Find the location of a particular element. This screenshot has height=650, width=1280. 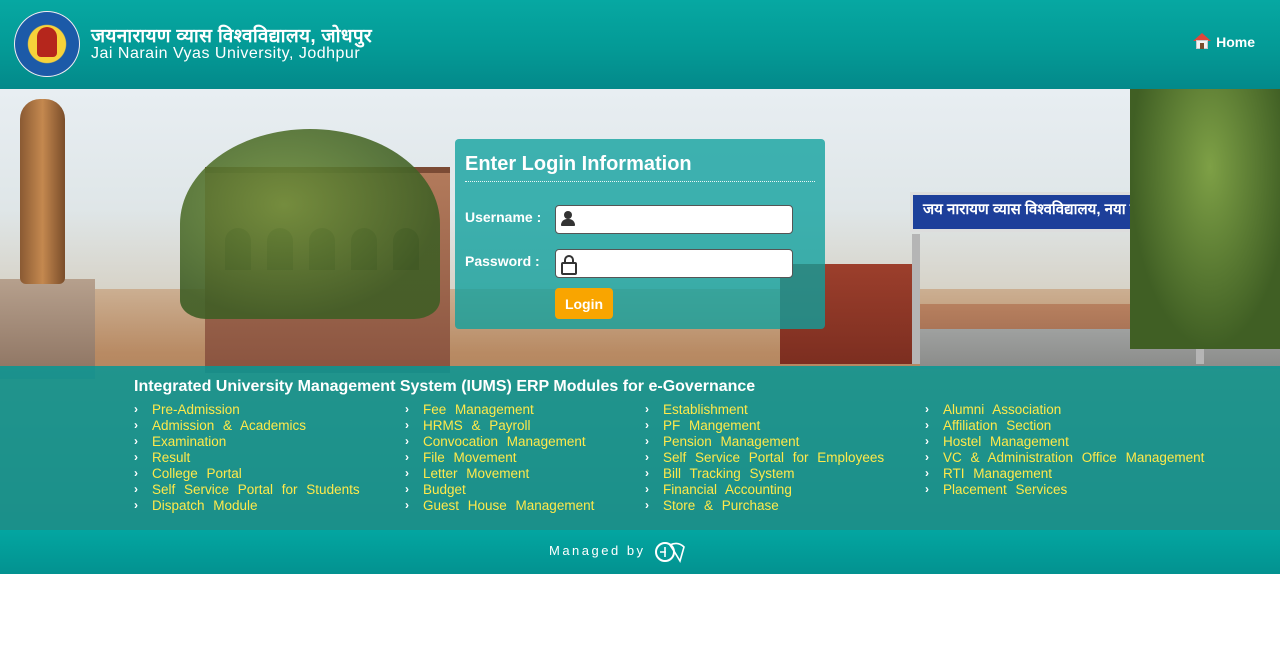

module-link: › Hostel Management is located at coordinates (1064, 441).